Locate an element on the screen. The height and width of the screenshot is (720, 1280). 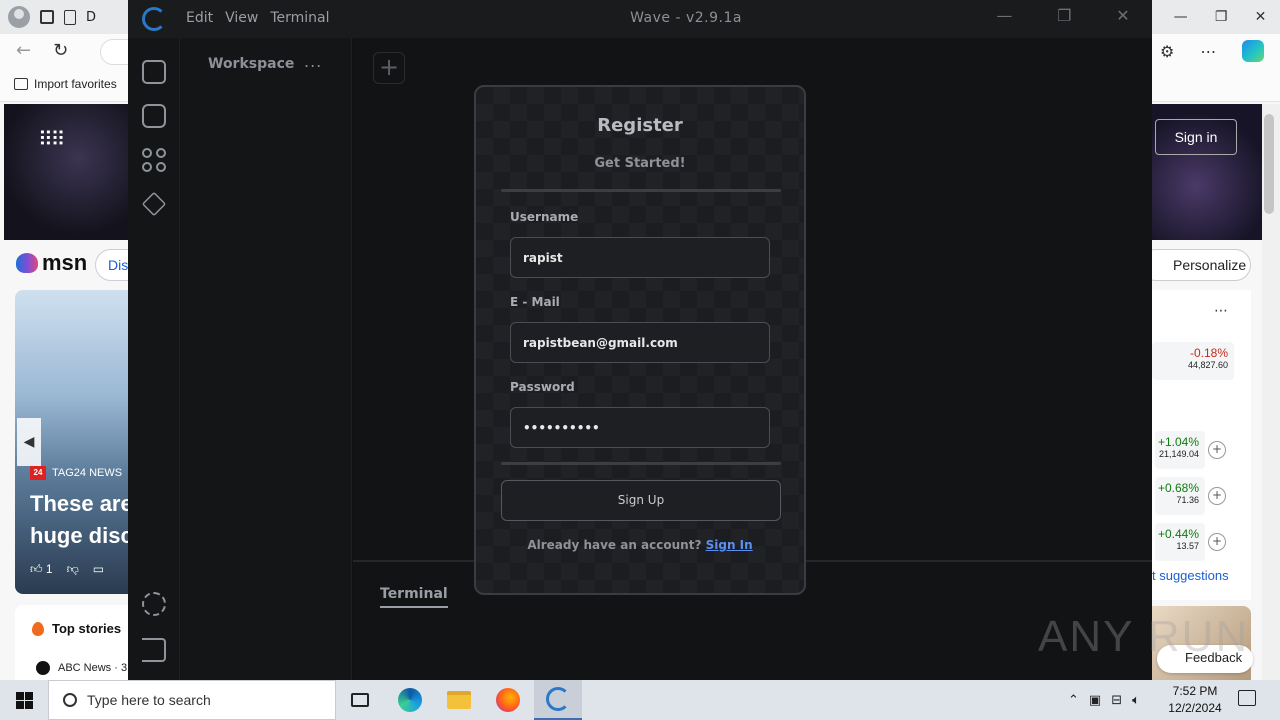
edge-nav-buttons: ← ↻ is located at coordinates (42, 50).